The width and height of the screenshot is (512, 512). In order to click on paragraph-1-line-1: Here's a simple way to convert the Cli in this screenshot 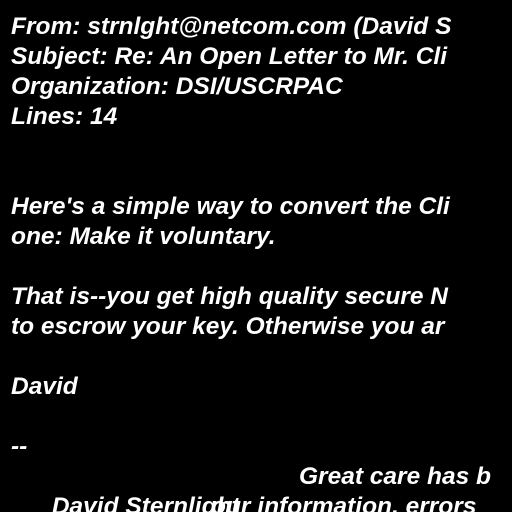, I will do `click(230, 206)`.